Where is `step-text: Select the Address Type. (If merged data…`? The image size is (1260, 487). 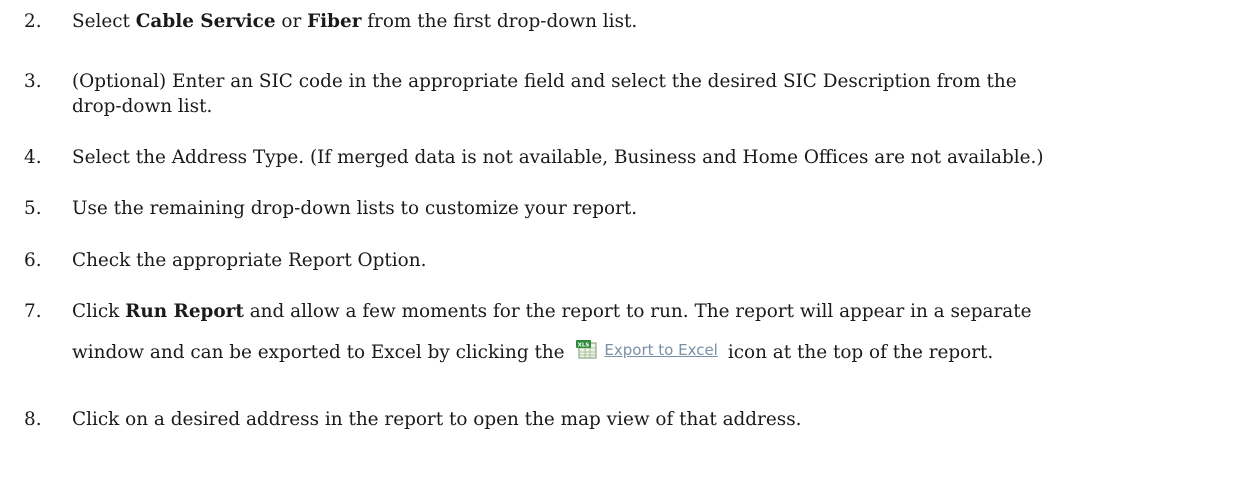
step-text: Select the Address Type. (If merged data… is located at coordinates (558, 157).